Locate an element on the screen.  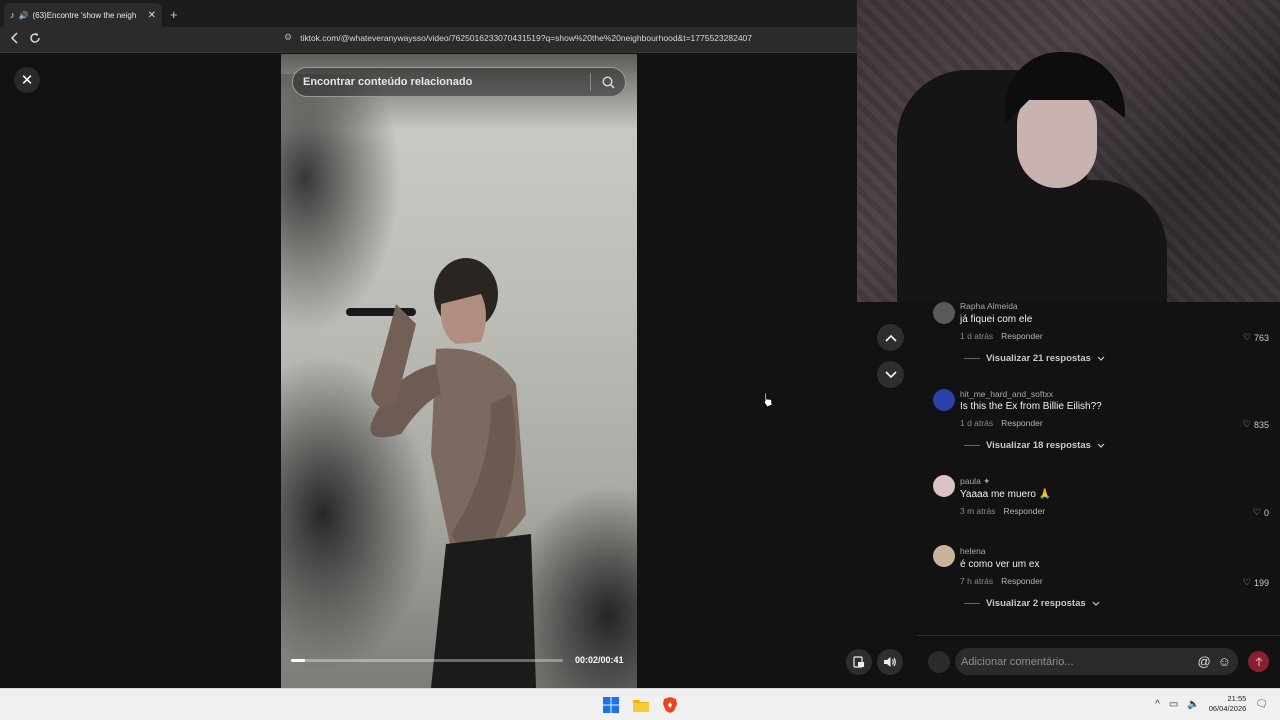
like-count: 199 is located at coordinates (1261, 582).